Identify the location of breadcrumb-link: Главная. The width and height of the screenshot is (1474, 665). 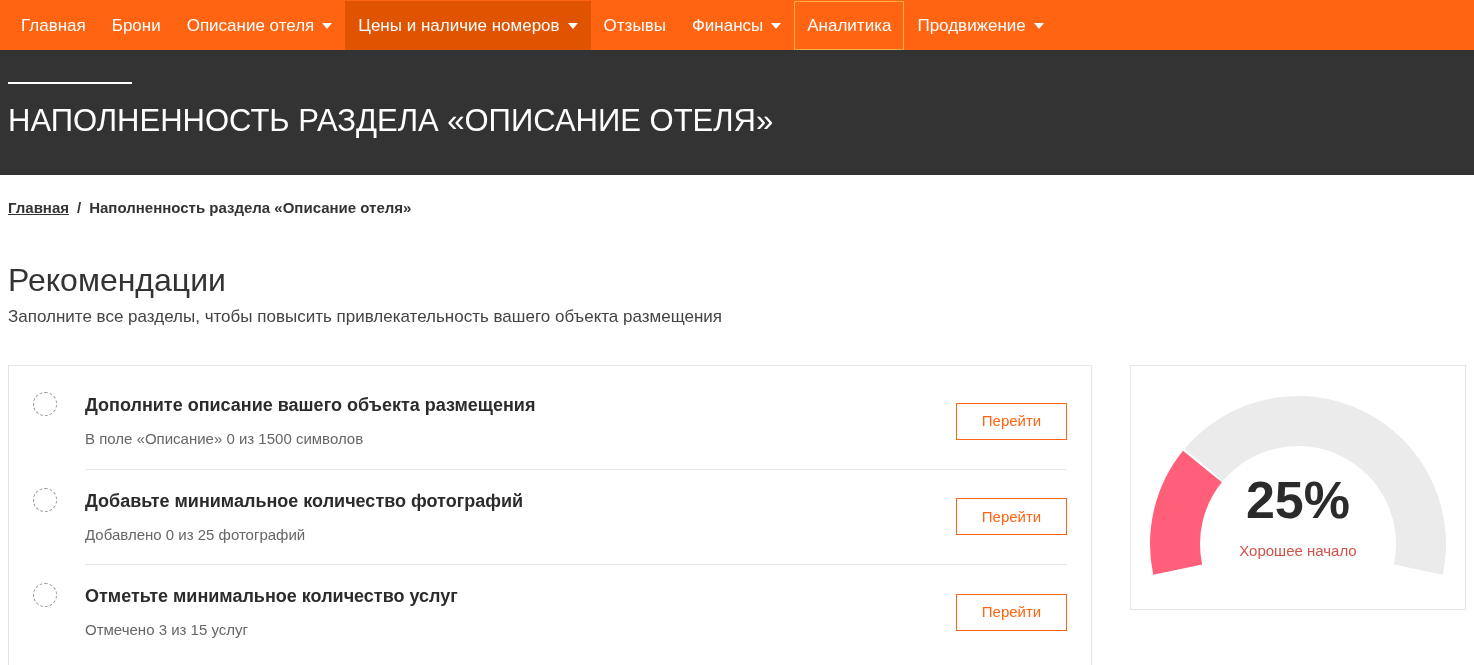
(38, 208).